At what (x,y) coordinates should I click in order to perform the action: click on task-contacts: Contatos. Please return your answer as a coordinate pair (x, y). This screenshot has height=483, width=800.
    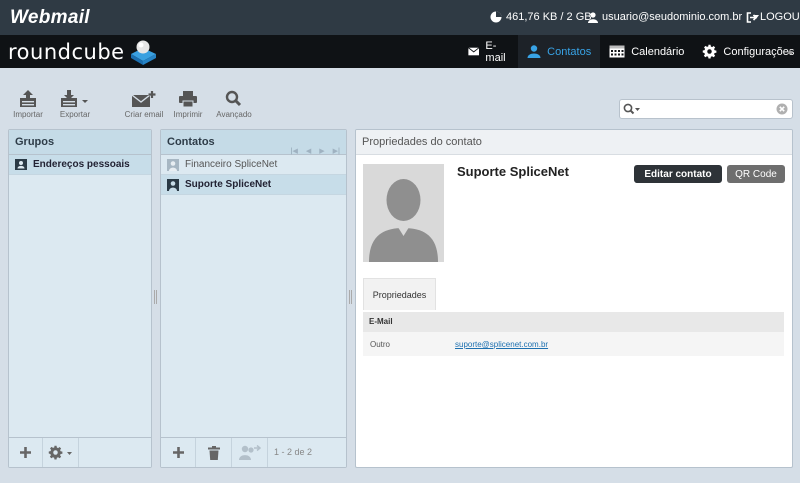
    Looking at the image, I should click on (559, 51).